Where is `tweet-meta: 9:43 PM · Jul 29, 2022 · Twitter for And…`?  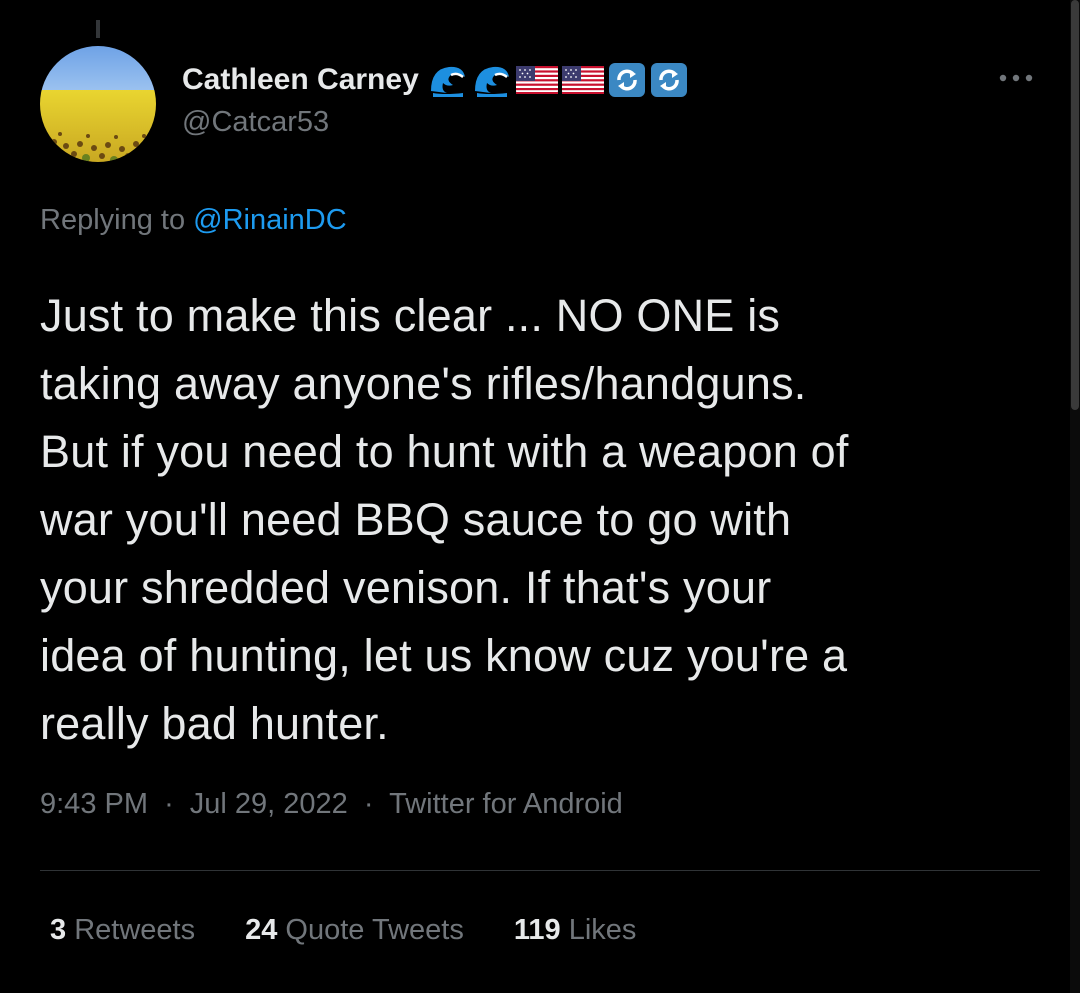 tweet-meta: 9:43 PM · Jul 29, 2022 · Twitter for And… is located at coordinates (331, 804).